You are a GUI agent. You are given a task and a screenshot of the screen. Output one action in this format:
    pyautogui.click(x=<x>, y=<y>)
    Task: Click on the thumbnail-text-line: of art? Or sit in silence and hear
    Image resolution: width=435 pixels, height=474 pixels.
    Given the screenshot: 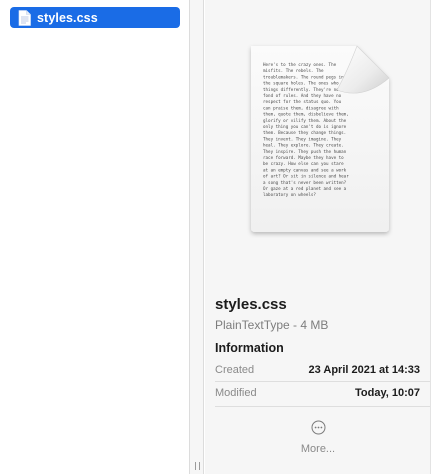 What is the action you would take?
    pyautogui.click(x=306, y=176)
    